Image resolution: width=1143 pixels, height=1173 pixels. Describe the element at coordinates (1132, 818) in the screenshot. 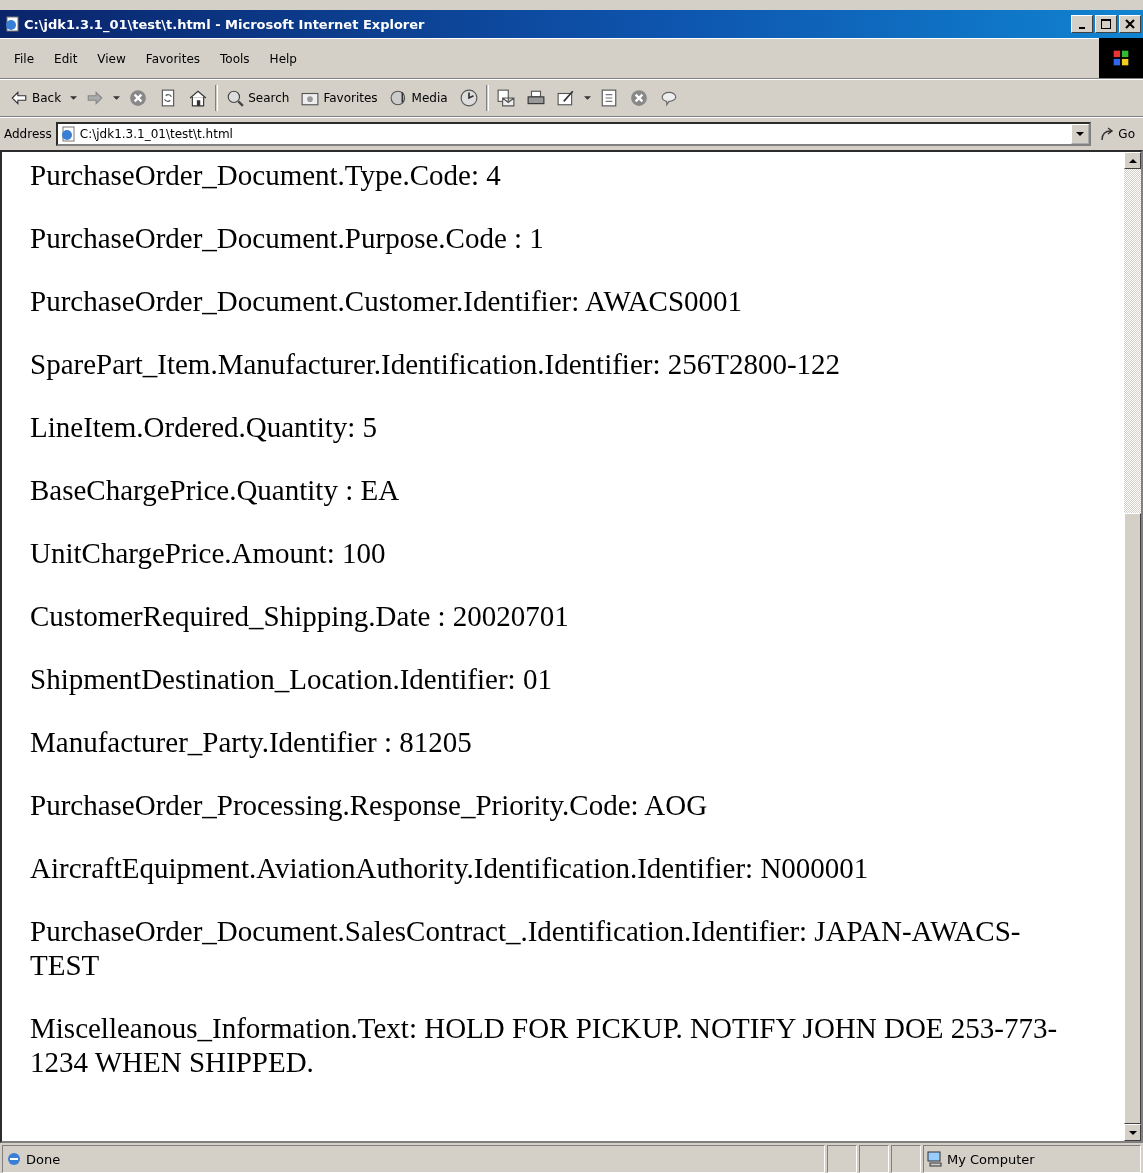

I see `scroll-thumb` at that location.